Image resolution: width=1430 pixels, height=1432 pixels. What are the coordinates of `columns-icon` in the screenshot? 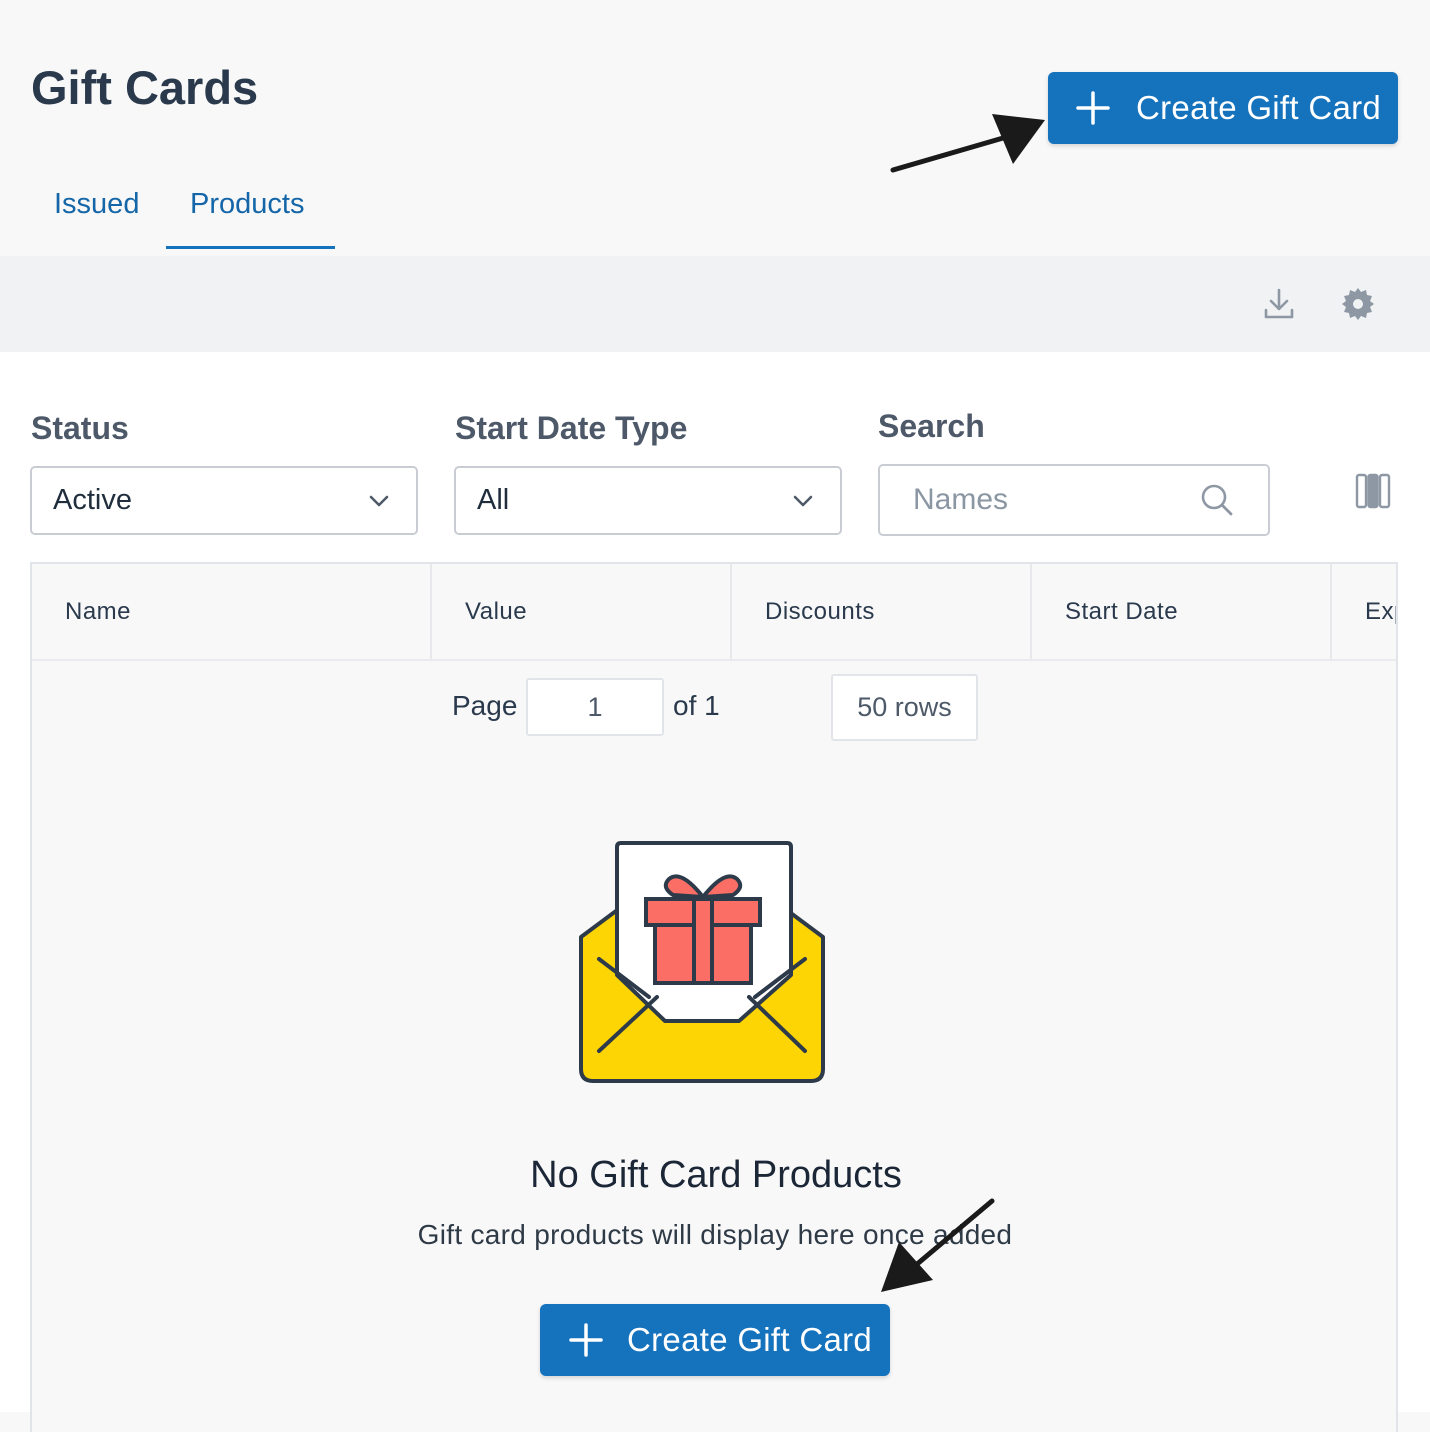 It's located at (1373, 491).